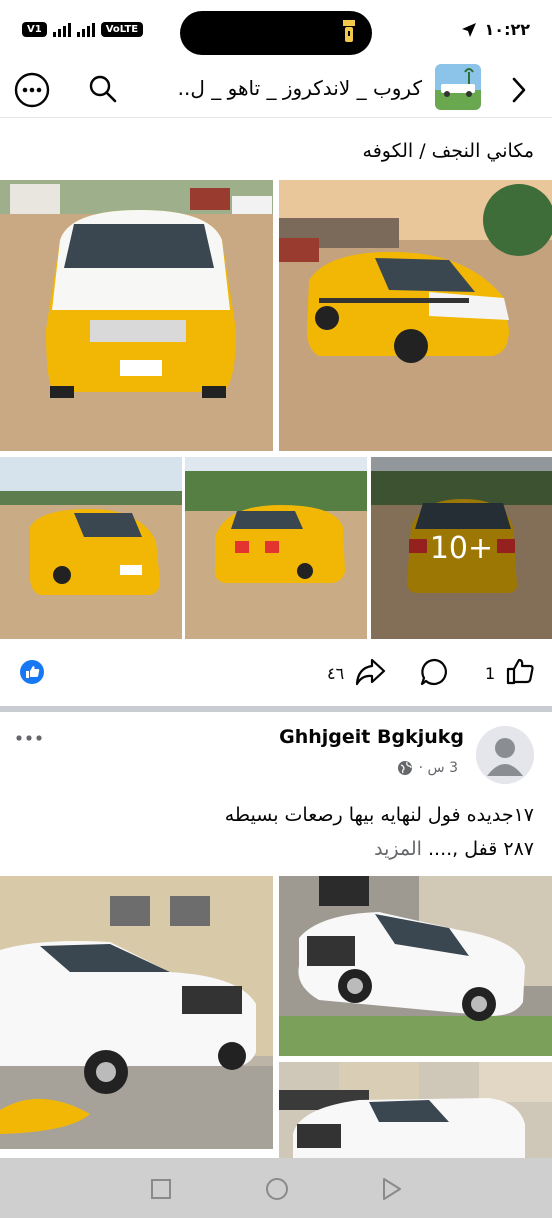  Describe the element at coordinates (32, 672) in the screenshot. I see `like-reaction-icon` at that location.